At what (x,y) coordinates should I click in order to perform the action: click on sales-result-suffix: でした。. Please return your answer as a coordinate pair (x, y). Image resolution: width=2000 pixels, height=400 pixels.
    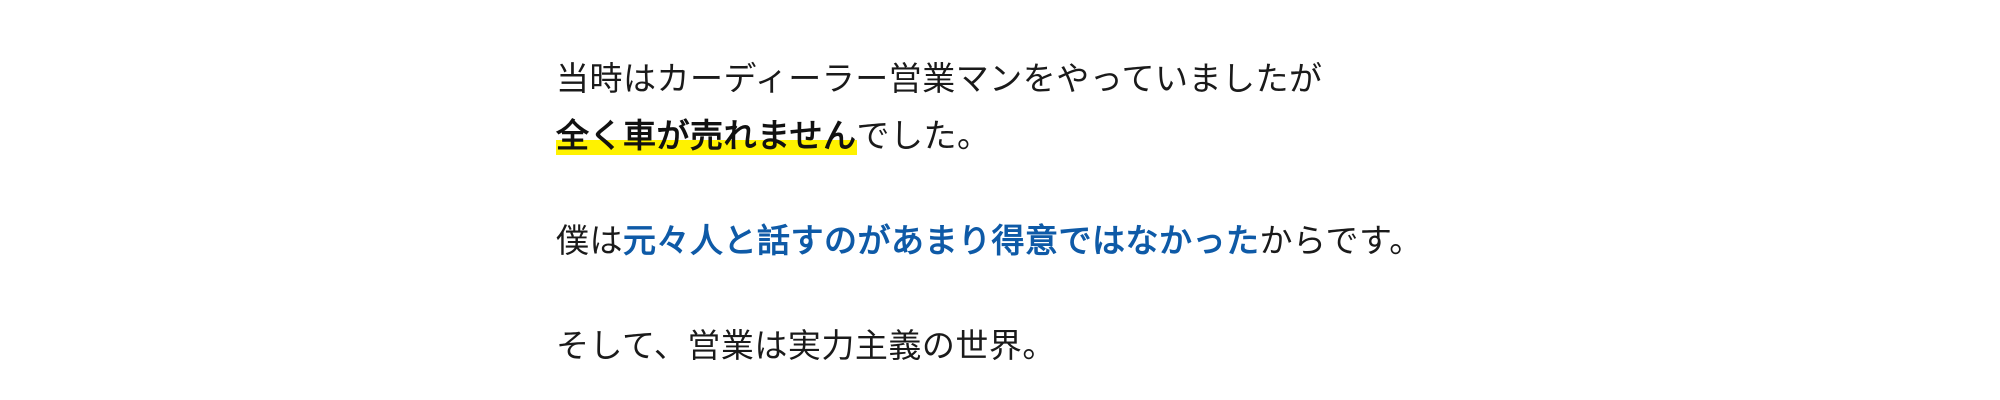
    Looking at the image, I should click on (923, 135).